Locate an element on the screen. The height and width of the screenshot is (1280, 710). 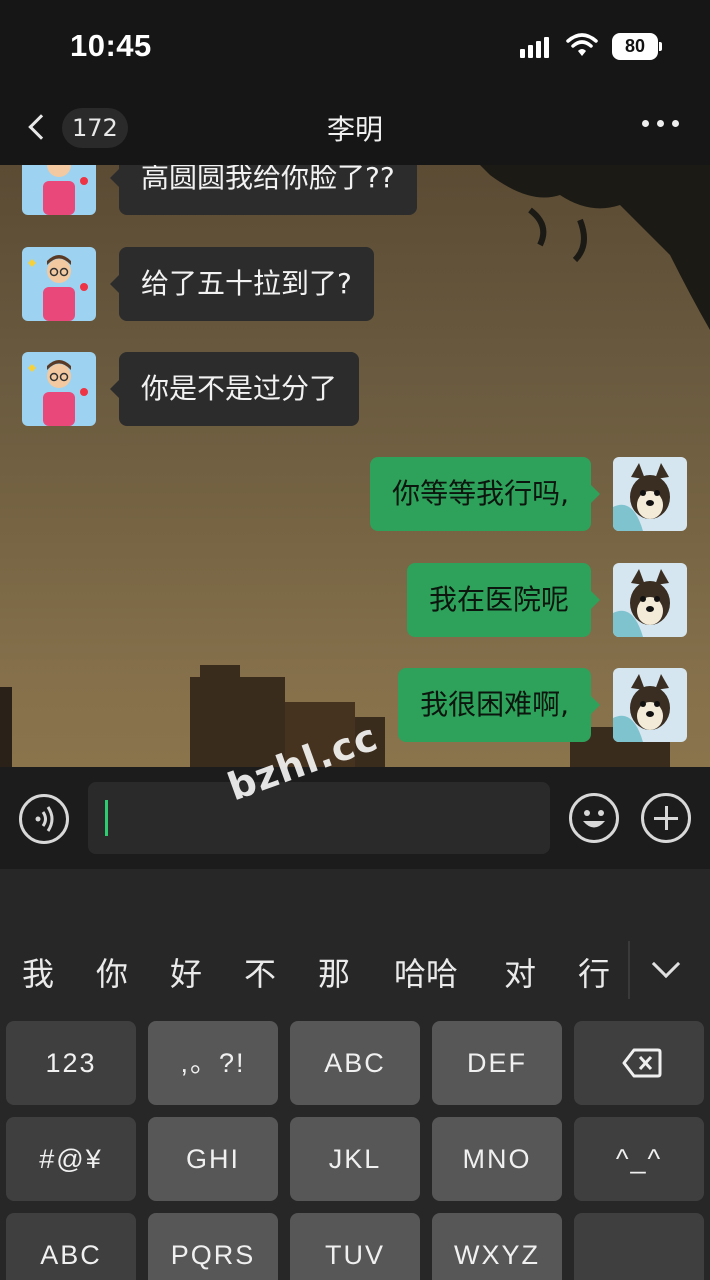
key-symbols: #@¥ is located at coordinates (71, 1159).